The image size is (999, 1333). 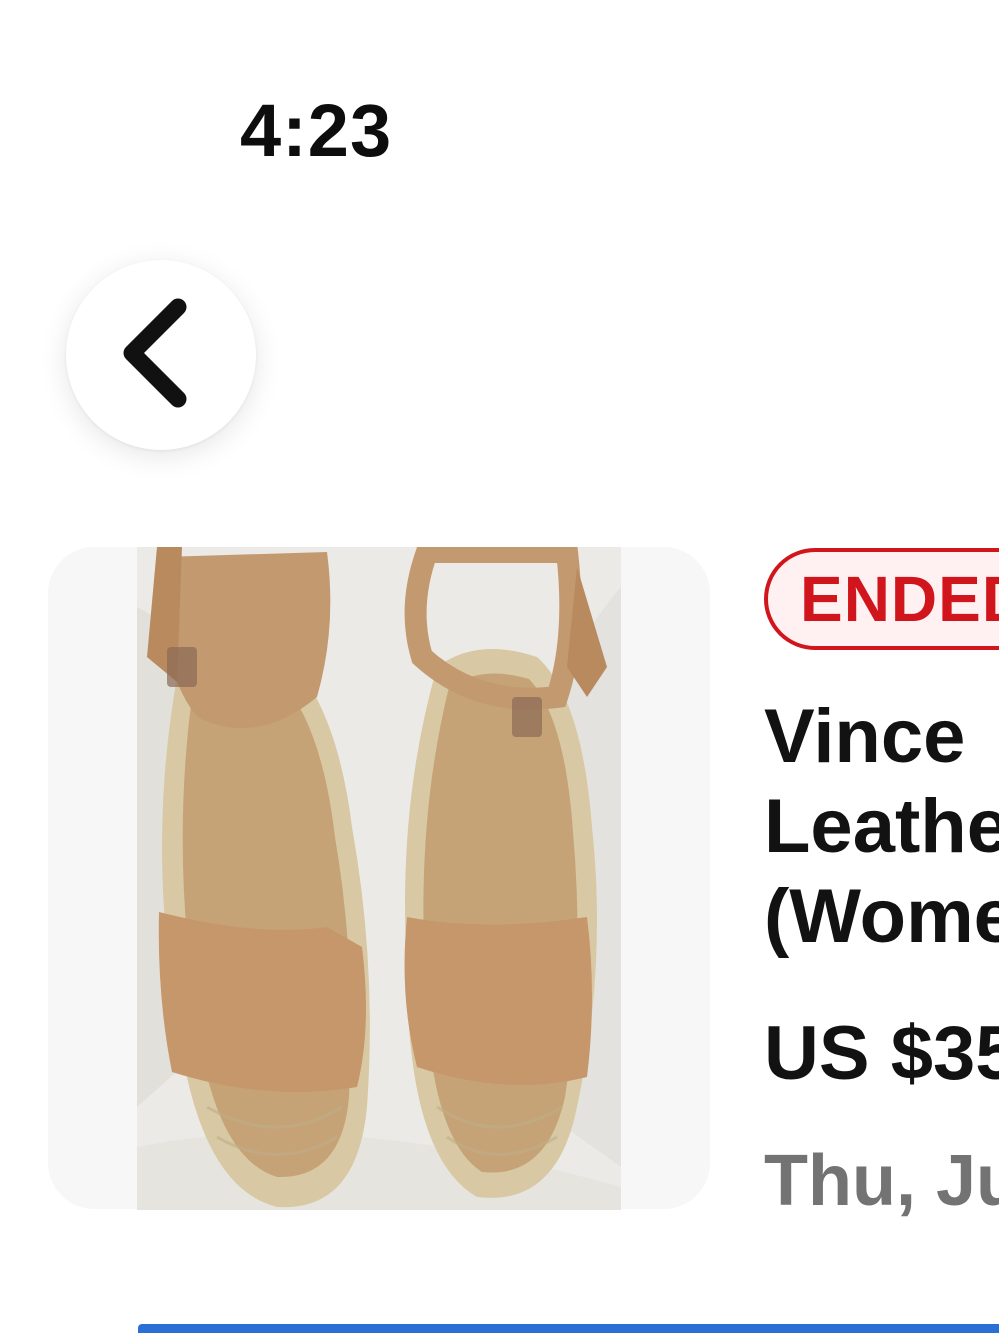 I want to click on chevron-left-icon, so click(x=155, y=353).